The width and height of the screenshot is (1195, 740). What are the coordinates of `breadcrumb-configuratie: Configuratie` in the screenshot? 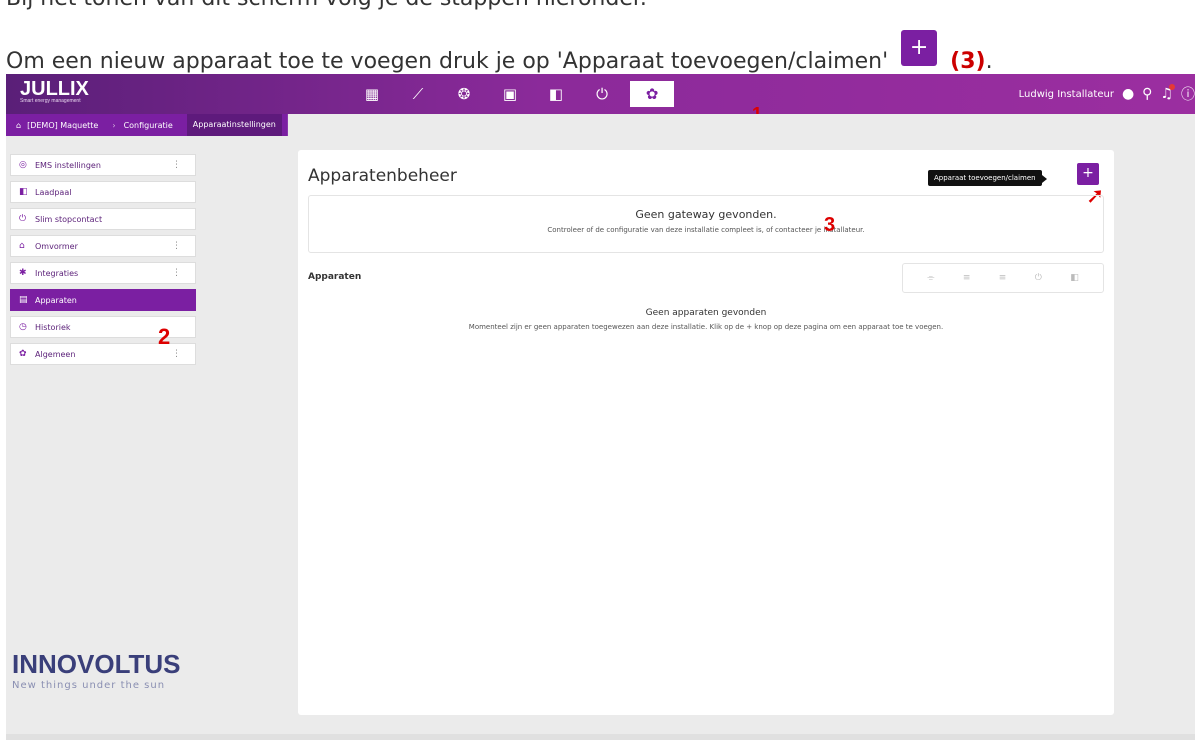 It's located at (142, 125).